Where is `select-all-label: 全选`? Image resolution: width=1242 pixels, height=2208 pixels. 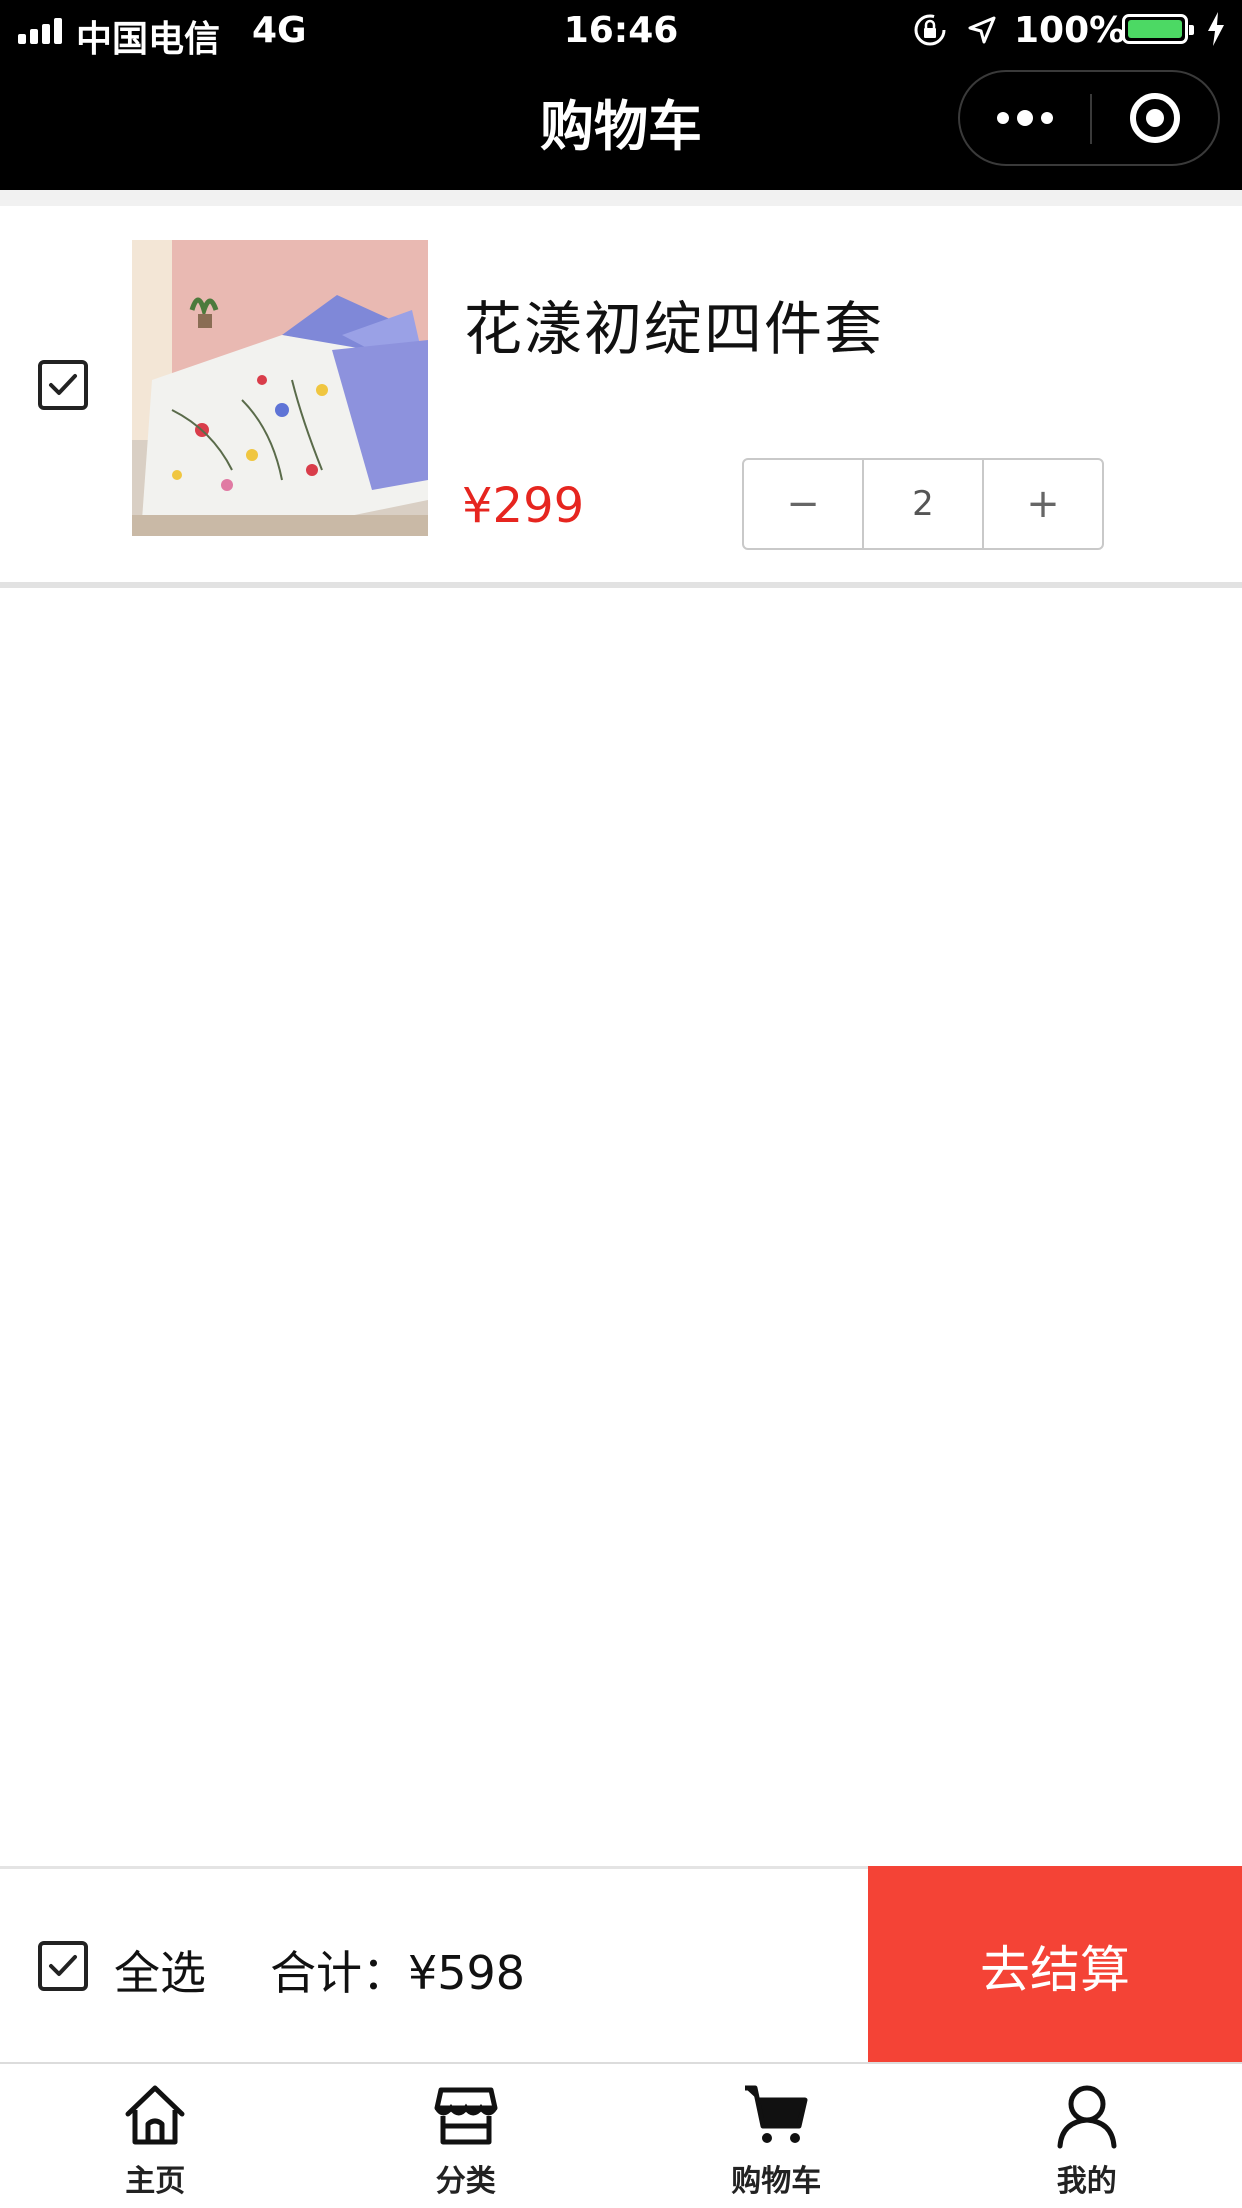 select-all-label: 全选 is located at coordinates (160, 1970).